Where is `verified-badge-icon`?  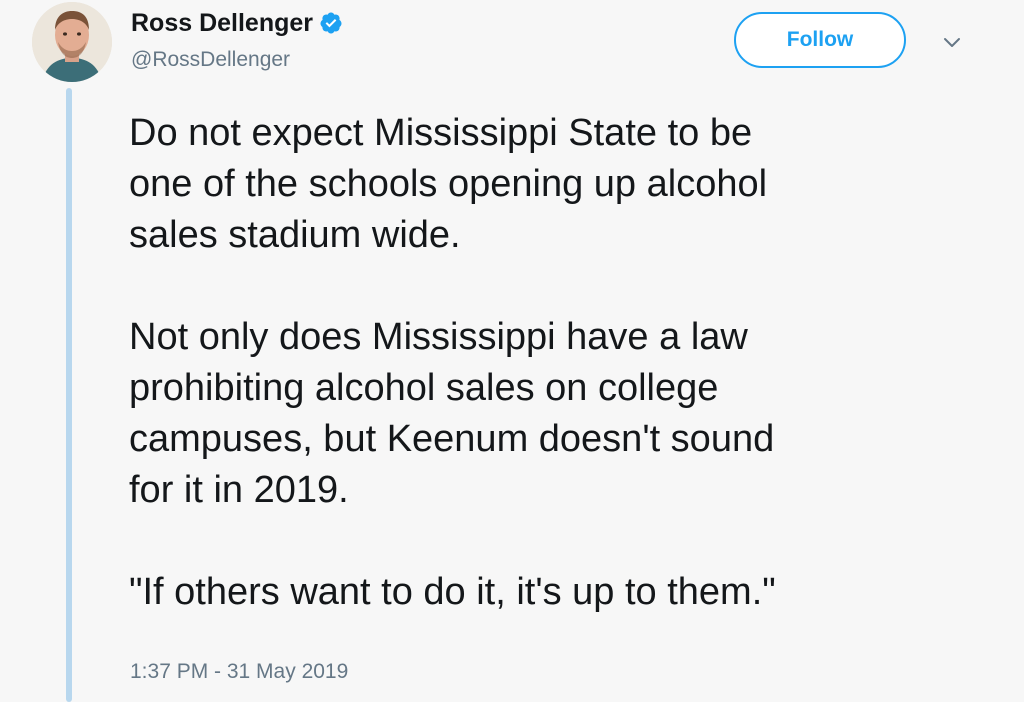 verified-badge-icon is located at coordinates (331, 23).